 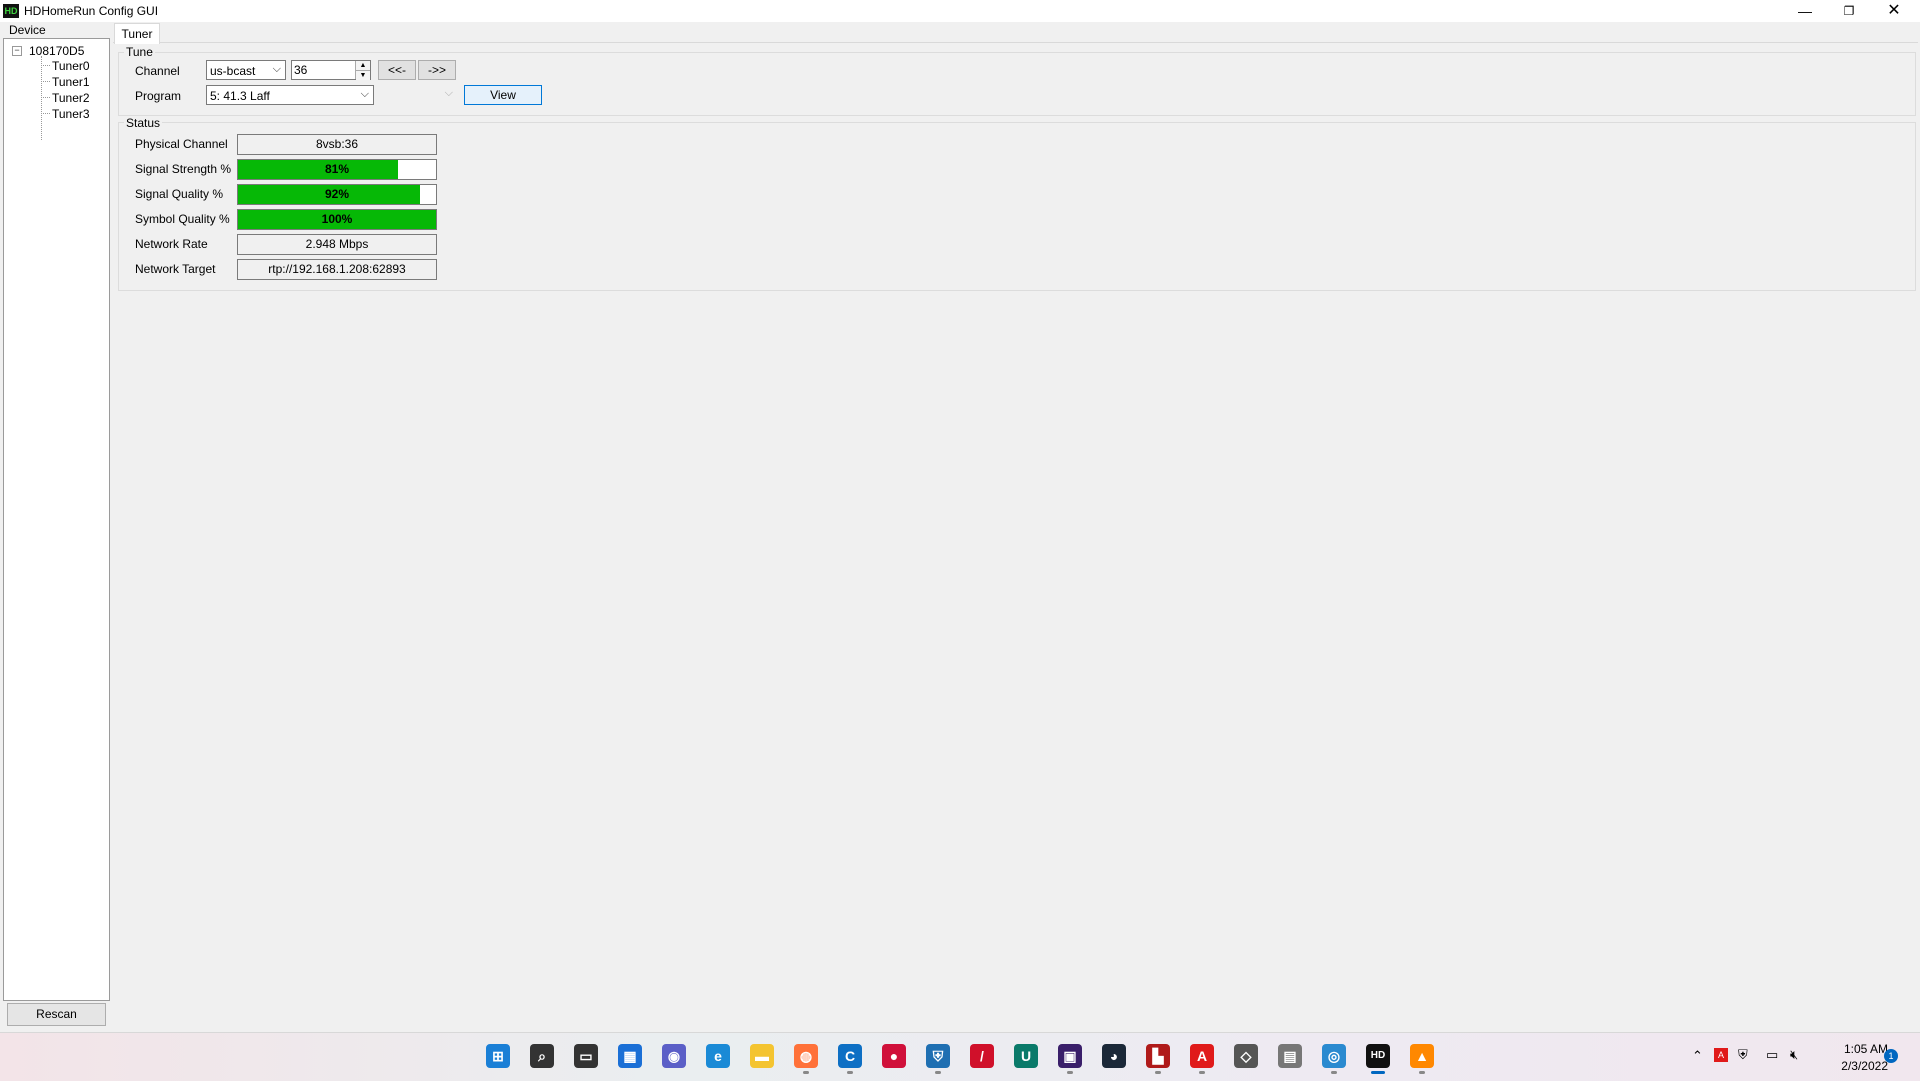 I want to click on window-title: HDHomeRun Config GUI, so click(x=91, y=11).